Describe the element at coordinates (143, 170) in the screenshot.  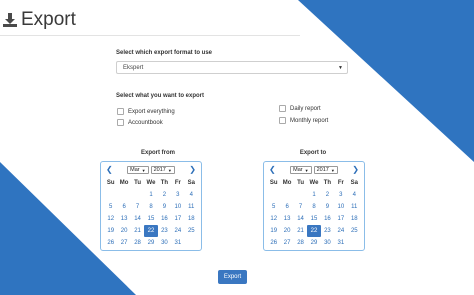
I see `caret-down-icon: ▼` at that location.